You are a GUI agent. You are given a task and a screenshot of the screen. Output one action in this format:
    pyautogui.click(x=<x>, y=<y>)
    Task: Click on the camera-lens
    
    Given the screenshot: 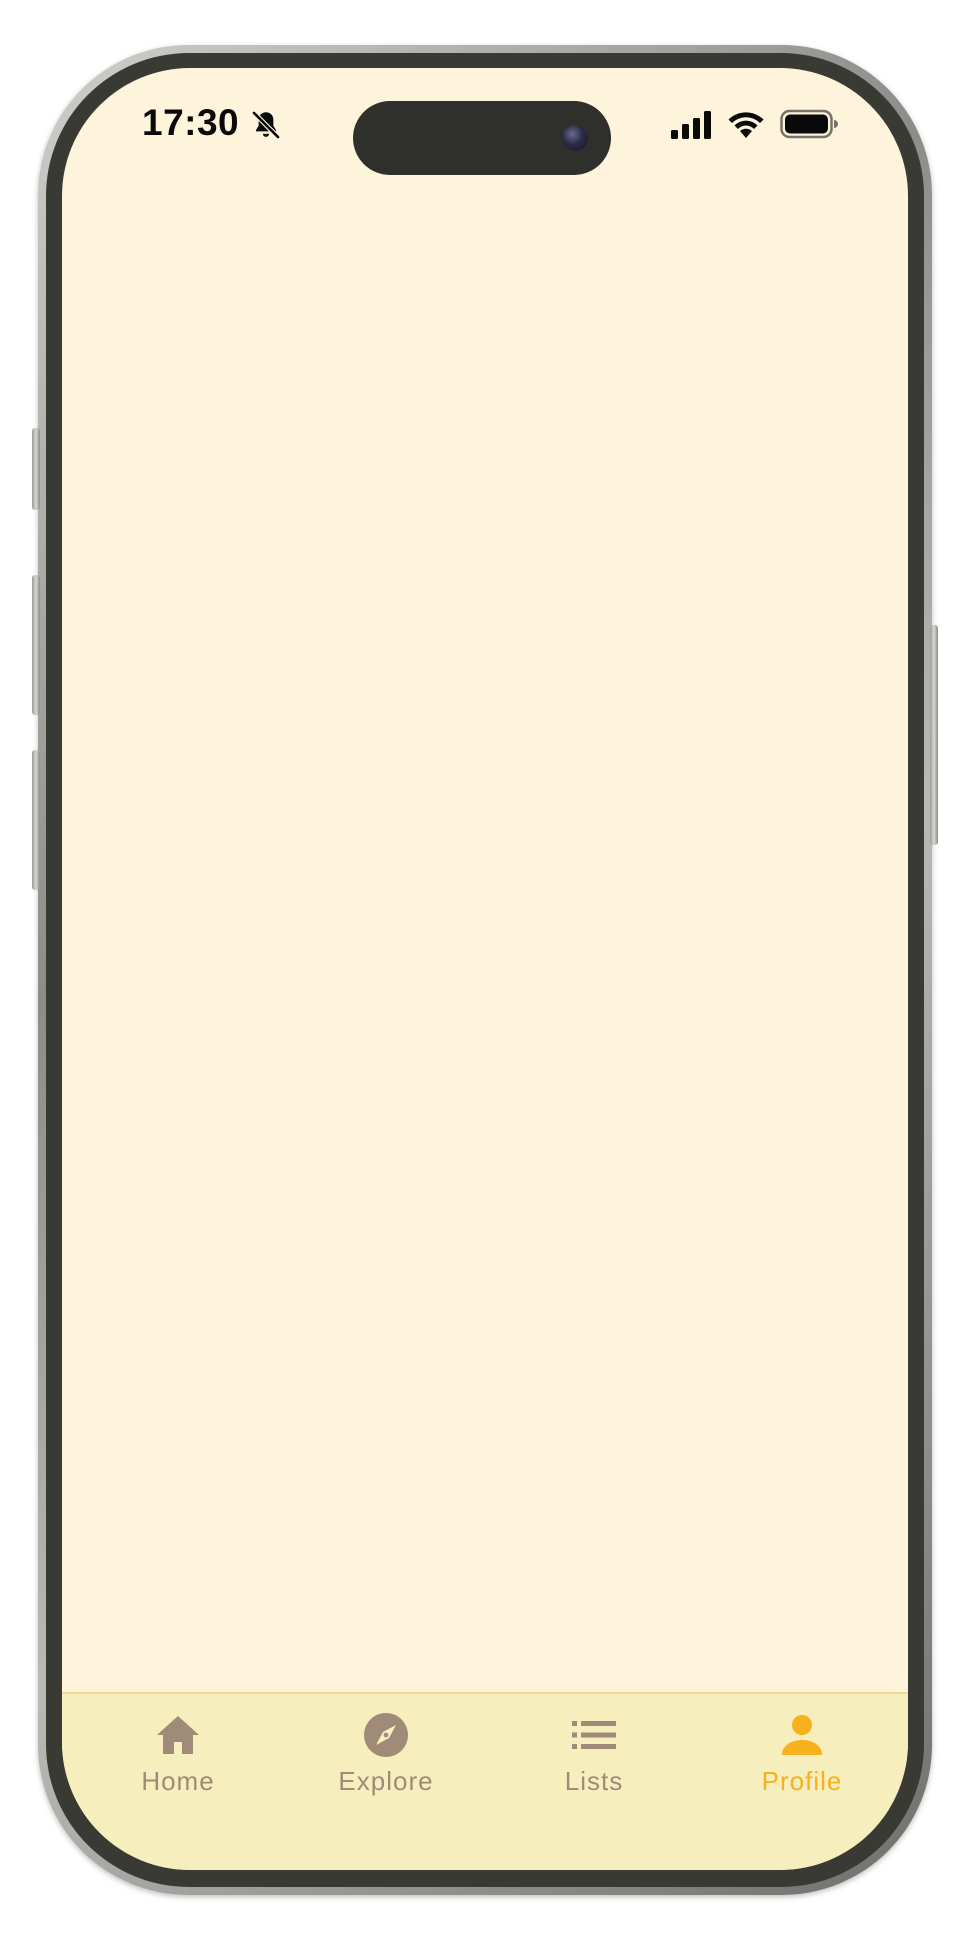 What is the action you would take?
    pyautogui.click(x=575, y=138)
    